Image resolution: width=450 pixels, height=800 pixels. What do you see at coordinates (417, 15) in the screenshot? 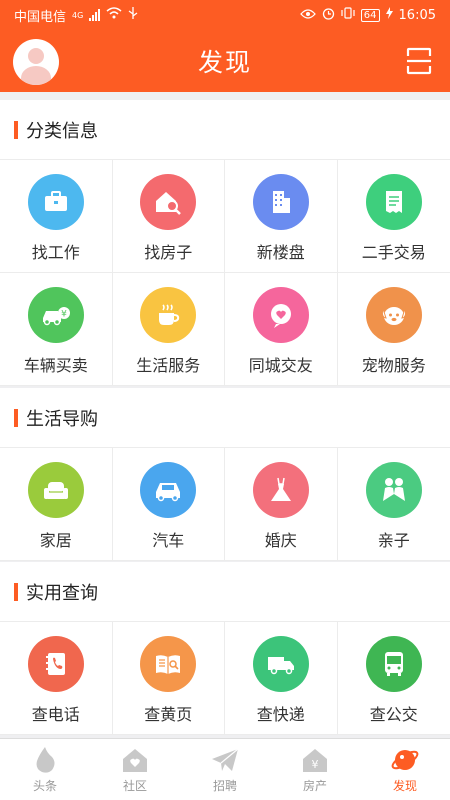
I see `clock-time: 16:05` at bounding box center [417, 15].